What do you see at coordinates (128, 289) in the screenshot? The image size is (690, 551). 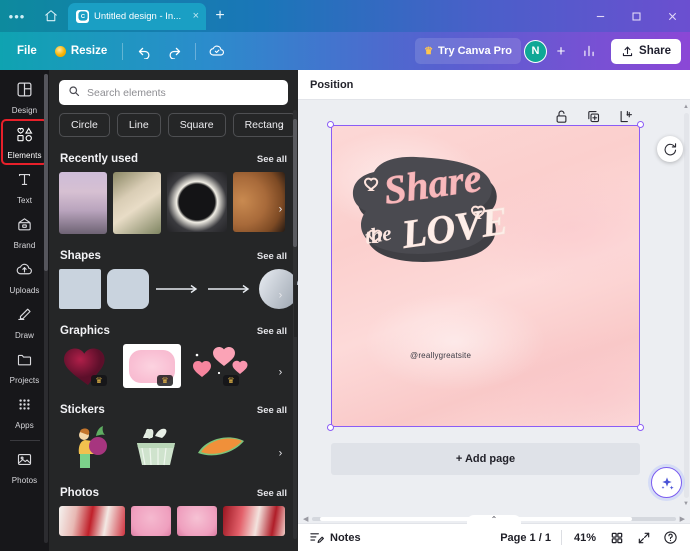 I see `shape-rounded-square` at bounding box center [128, 289].